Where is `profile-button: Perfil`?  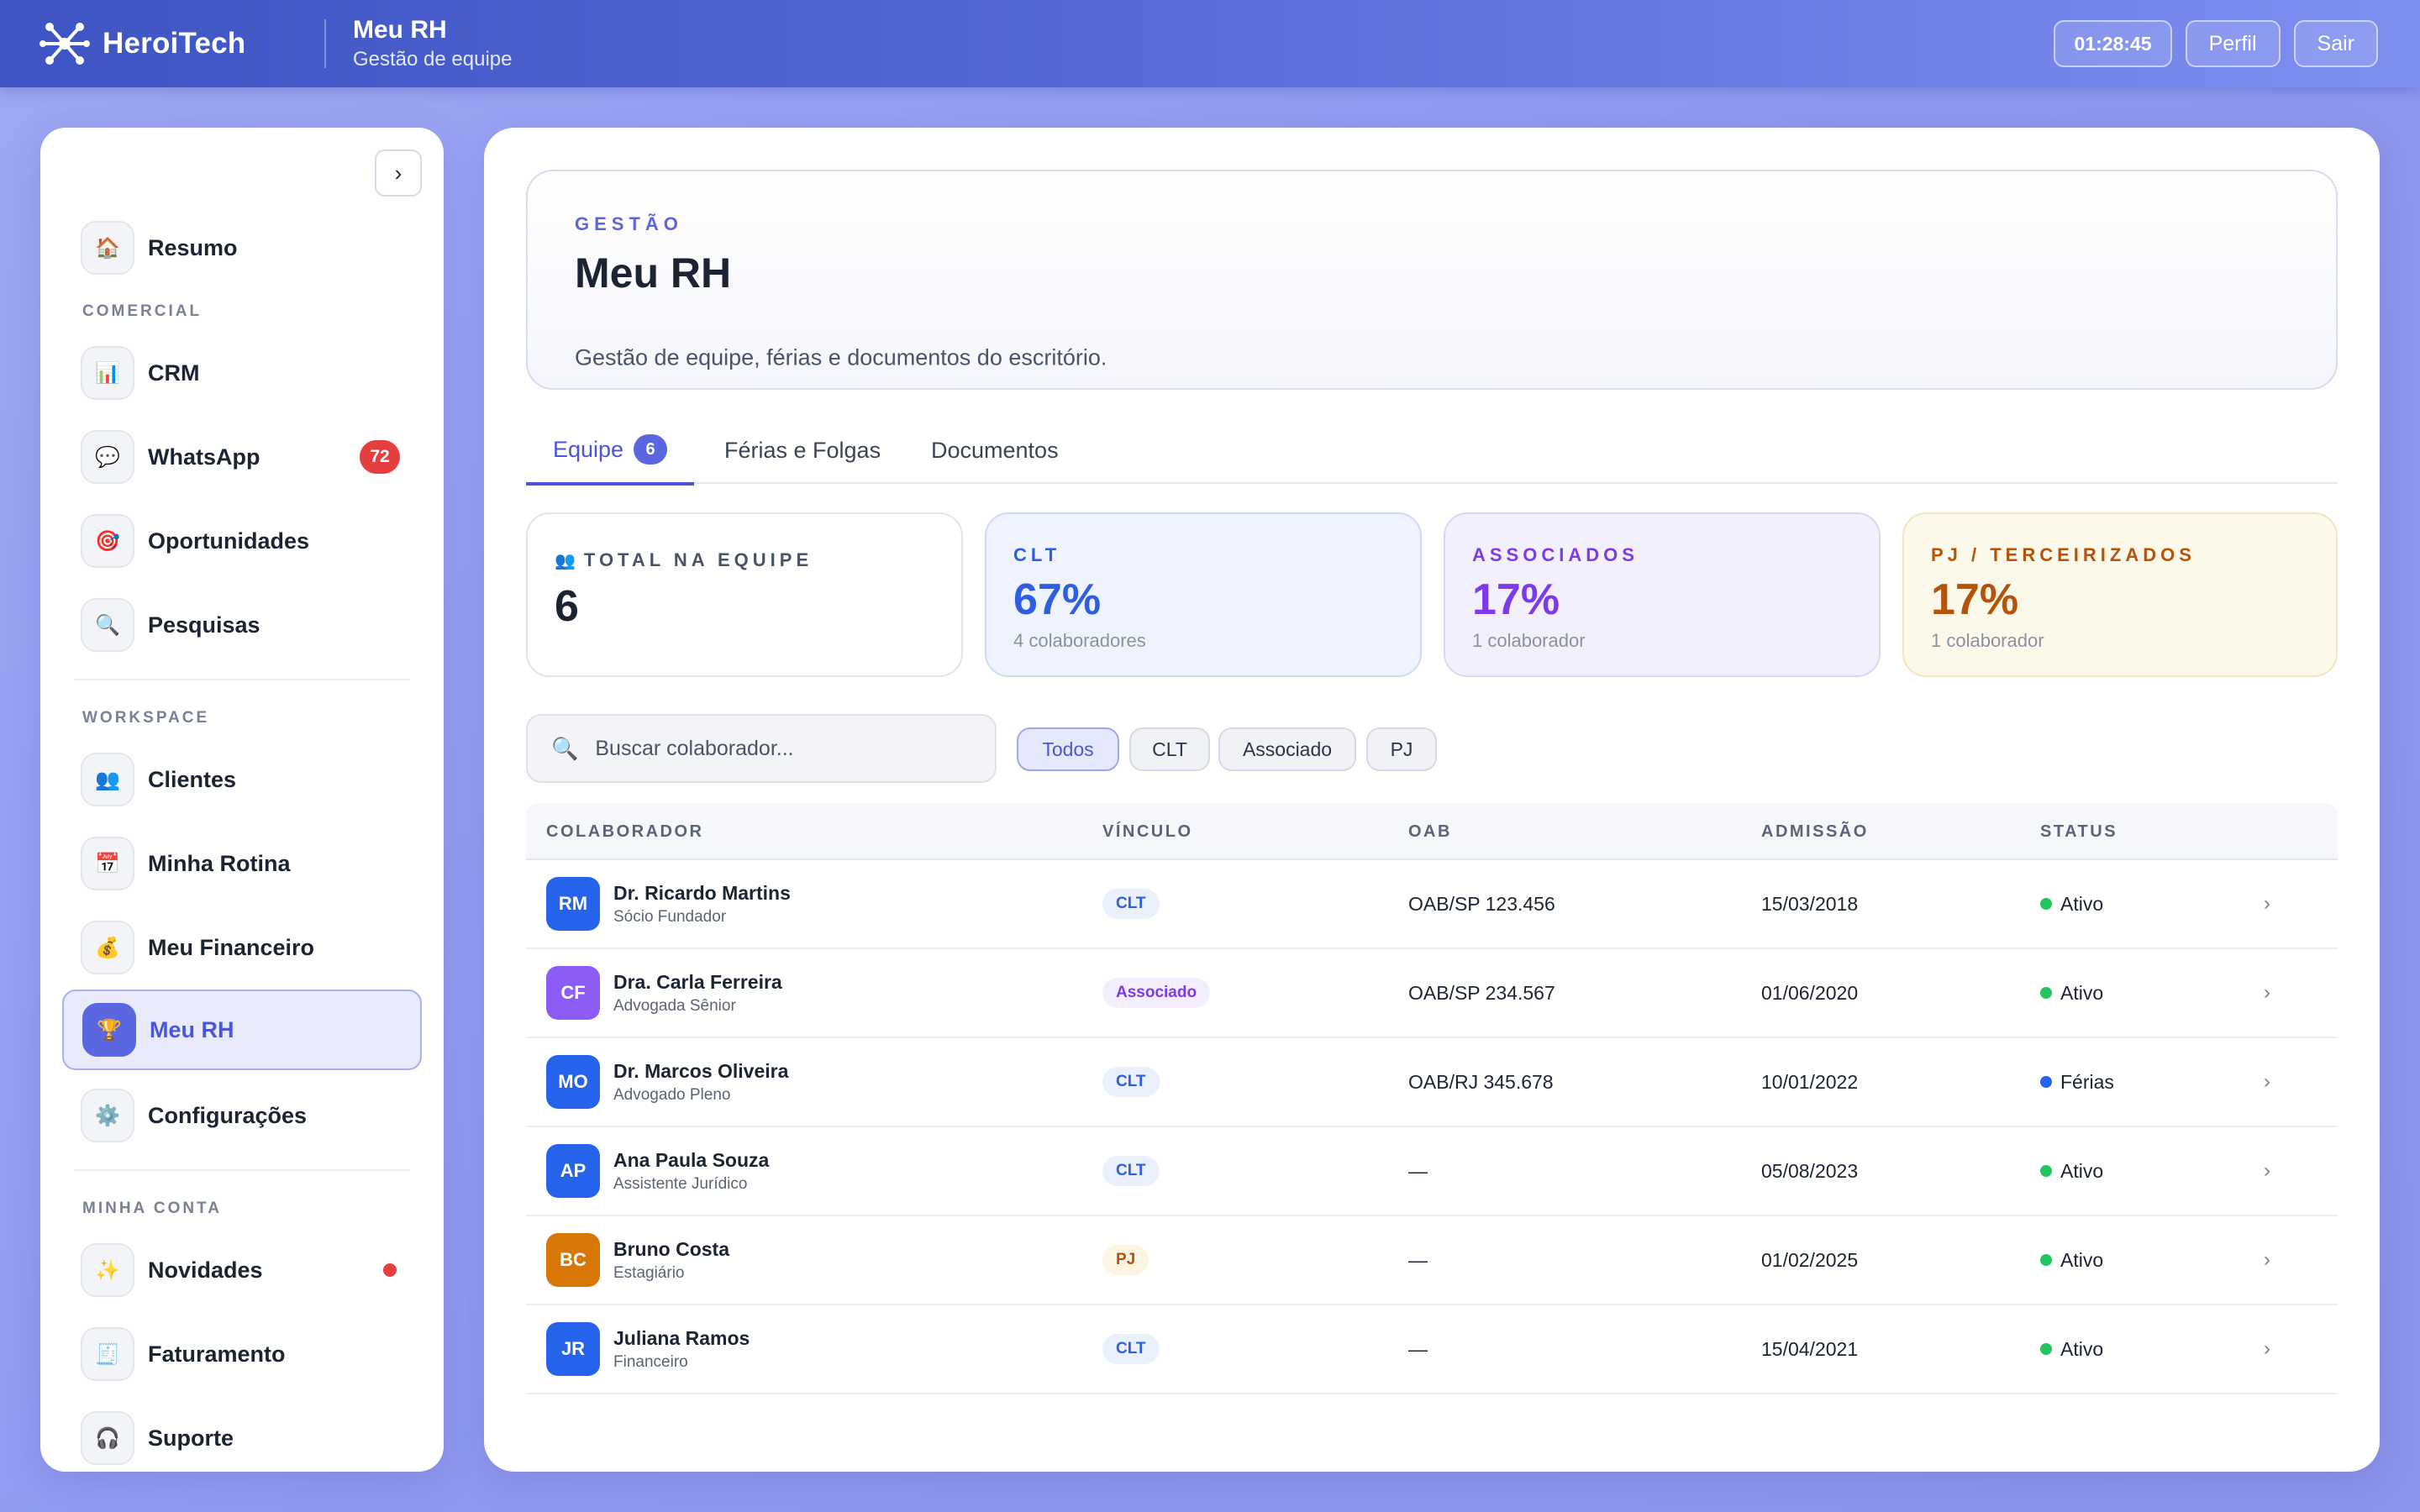
profile-button: Perfil is located at coordinates (2233, 43).